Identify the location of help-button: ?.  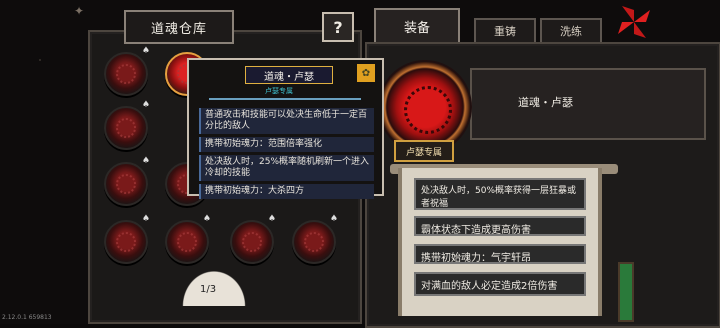
(338, 27).